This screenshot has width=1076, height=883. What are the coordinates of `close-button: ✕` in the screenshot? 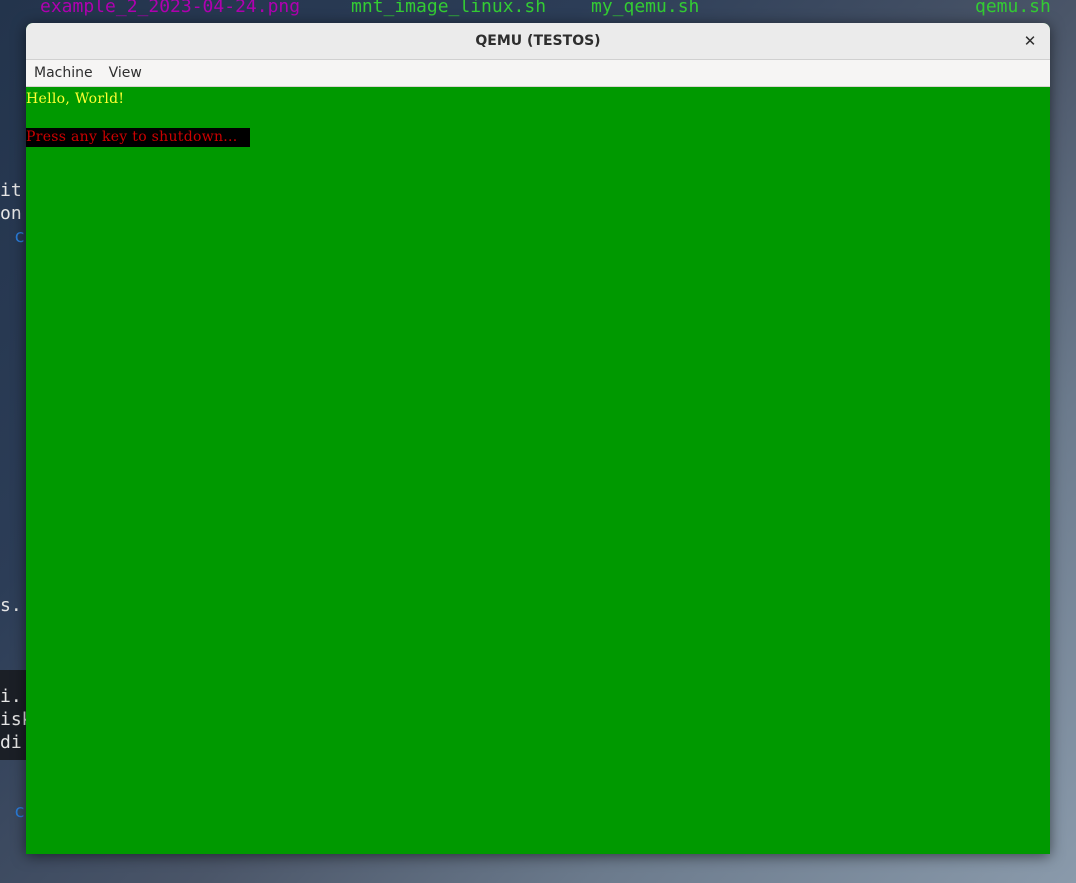 It's located at (1030, 41).